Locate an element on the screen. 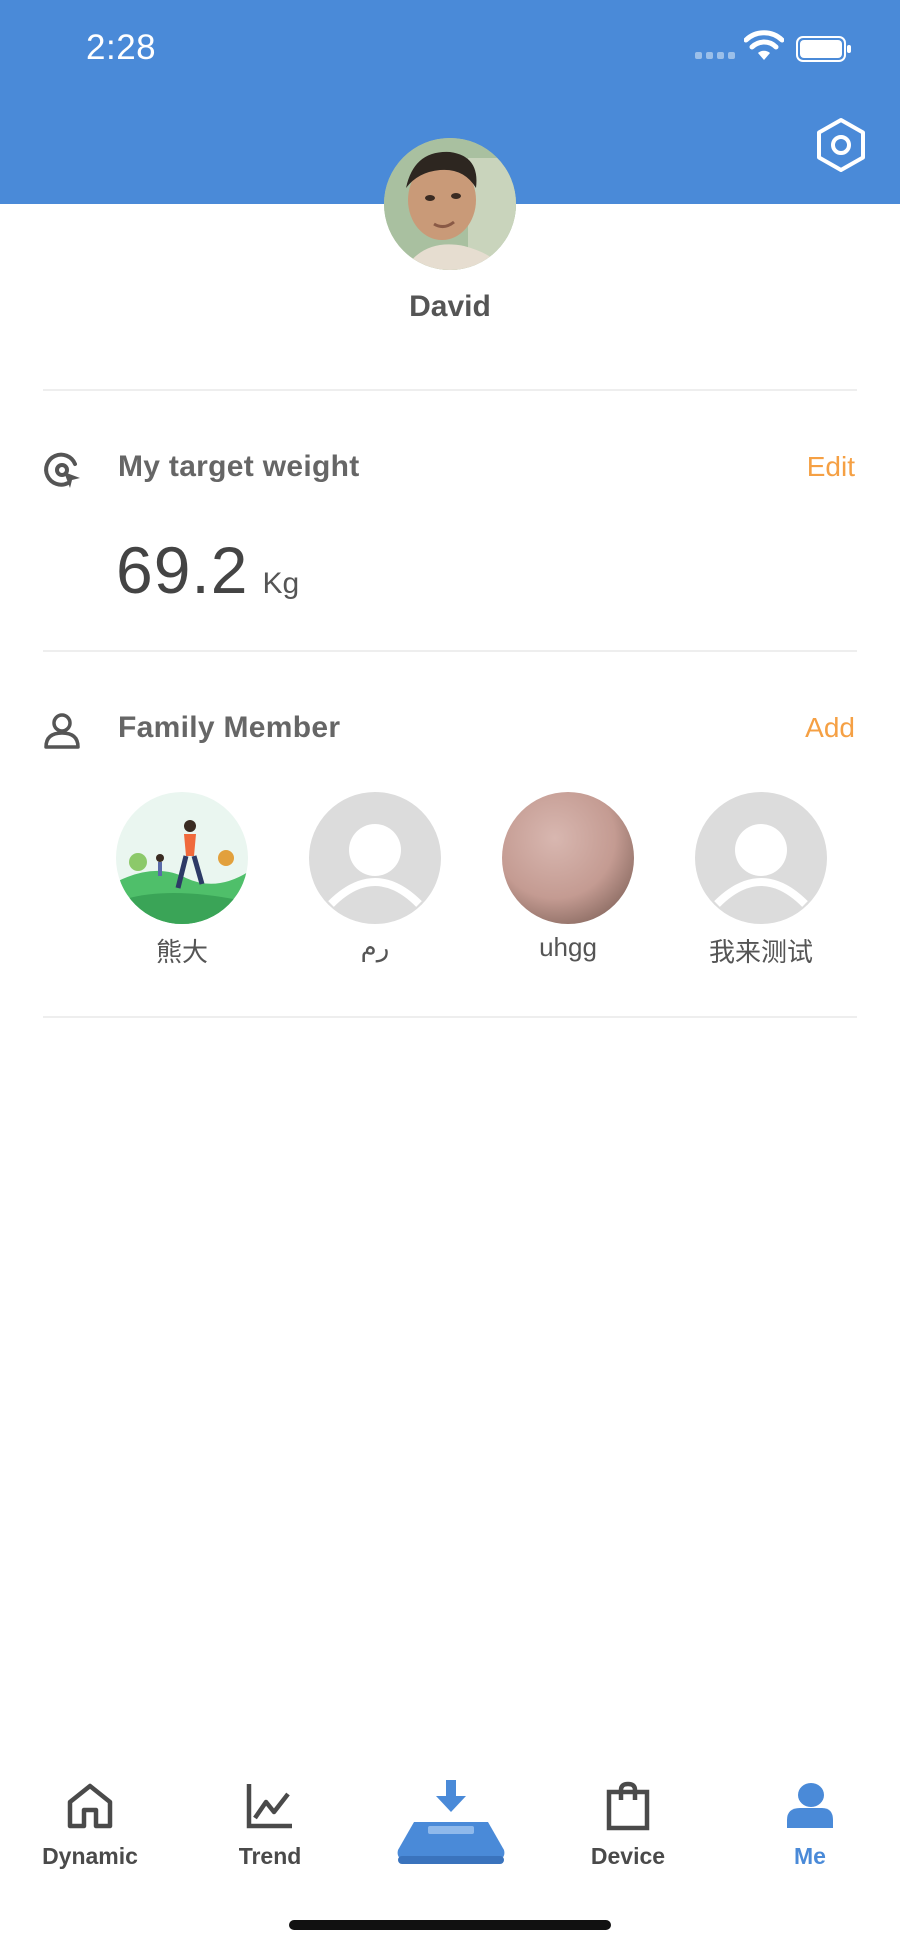  family-member-title: Family Member is located at coordinates (229, 727).